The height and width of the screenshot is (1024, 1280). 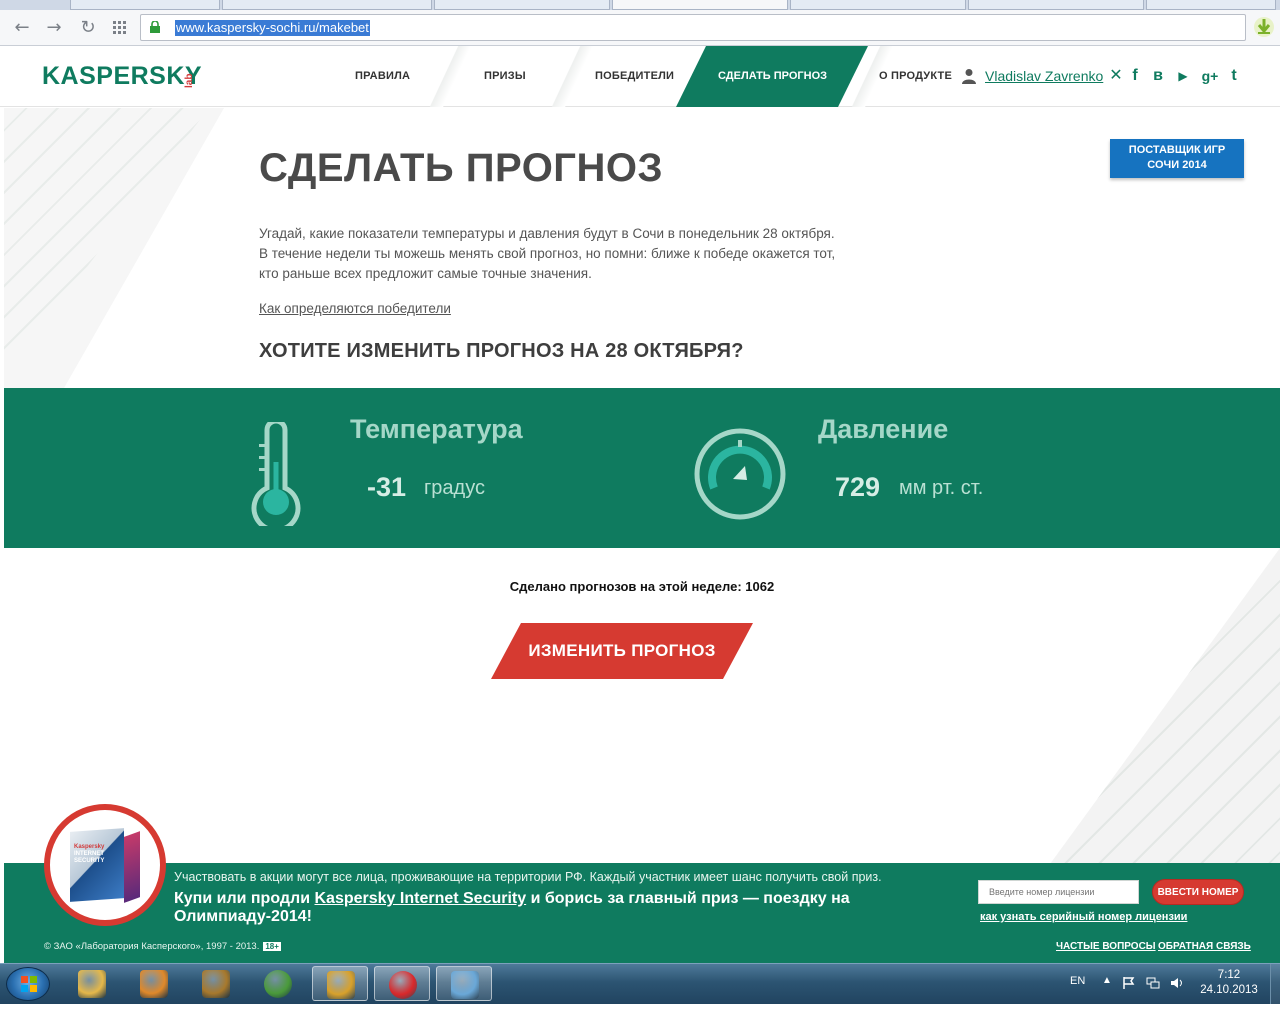 What do you see at coordinates (1275, 984) in the screenshot?
I see `show-desktop-button` at bounding box center [1275, 984].